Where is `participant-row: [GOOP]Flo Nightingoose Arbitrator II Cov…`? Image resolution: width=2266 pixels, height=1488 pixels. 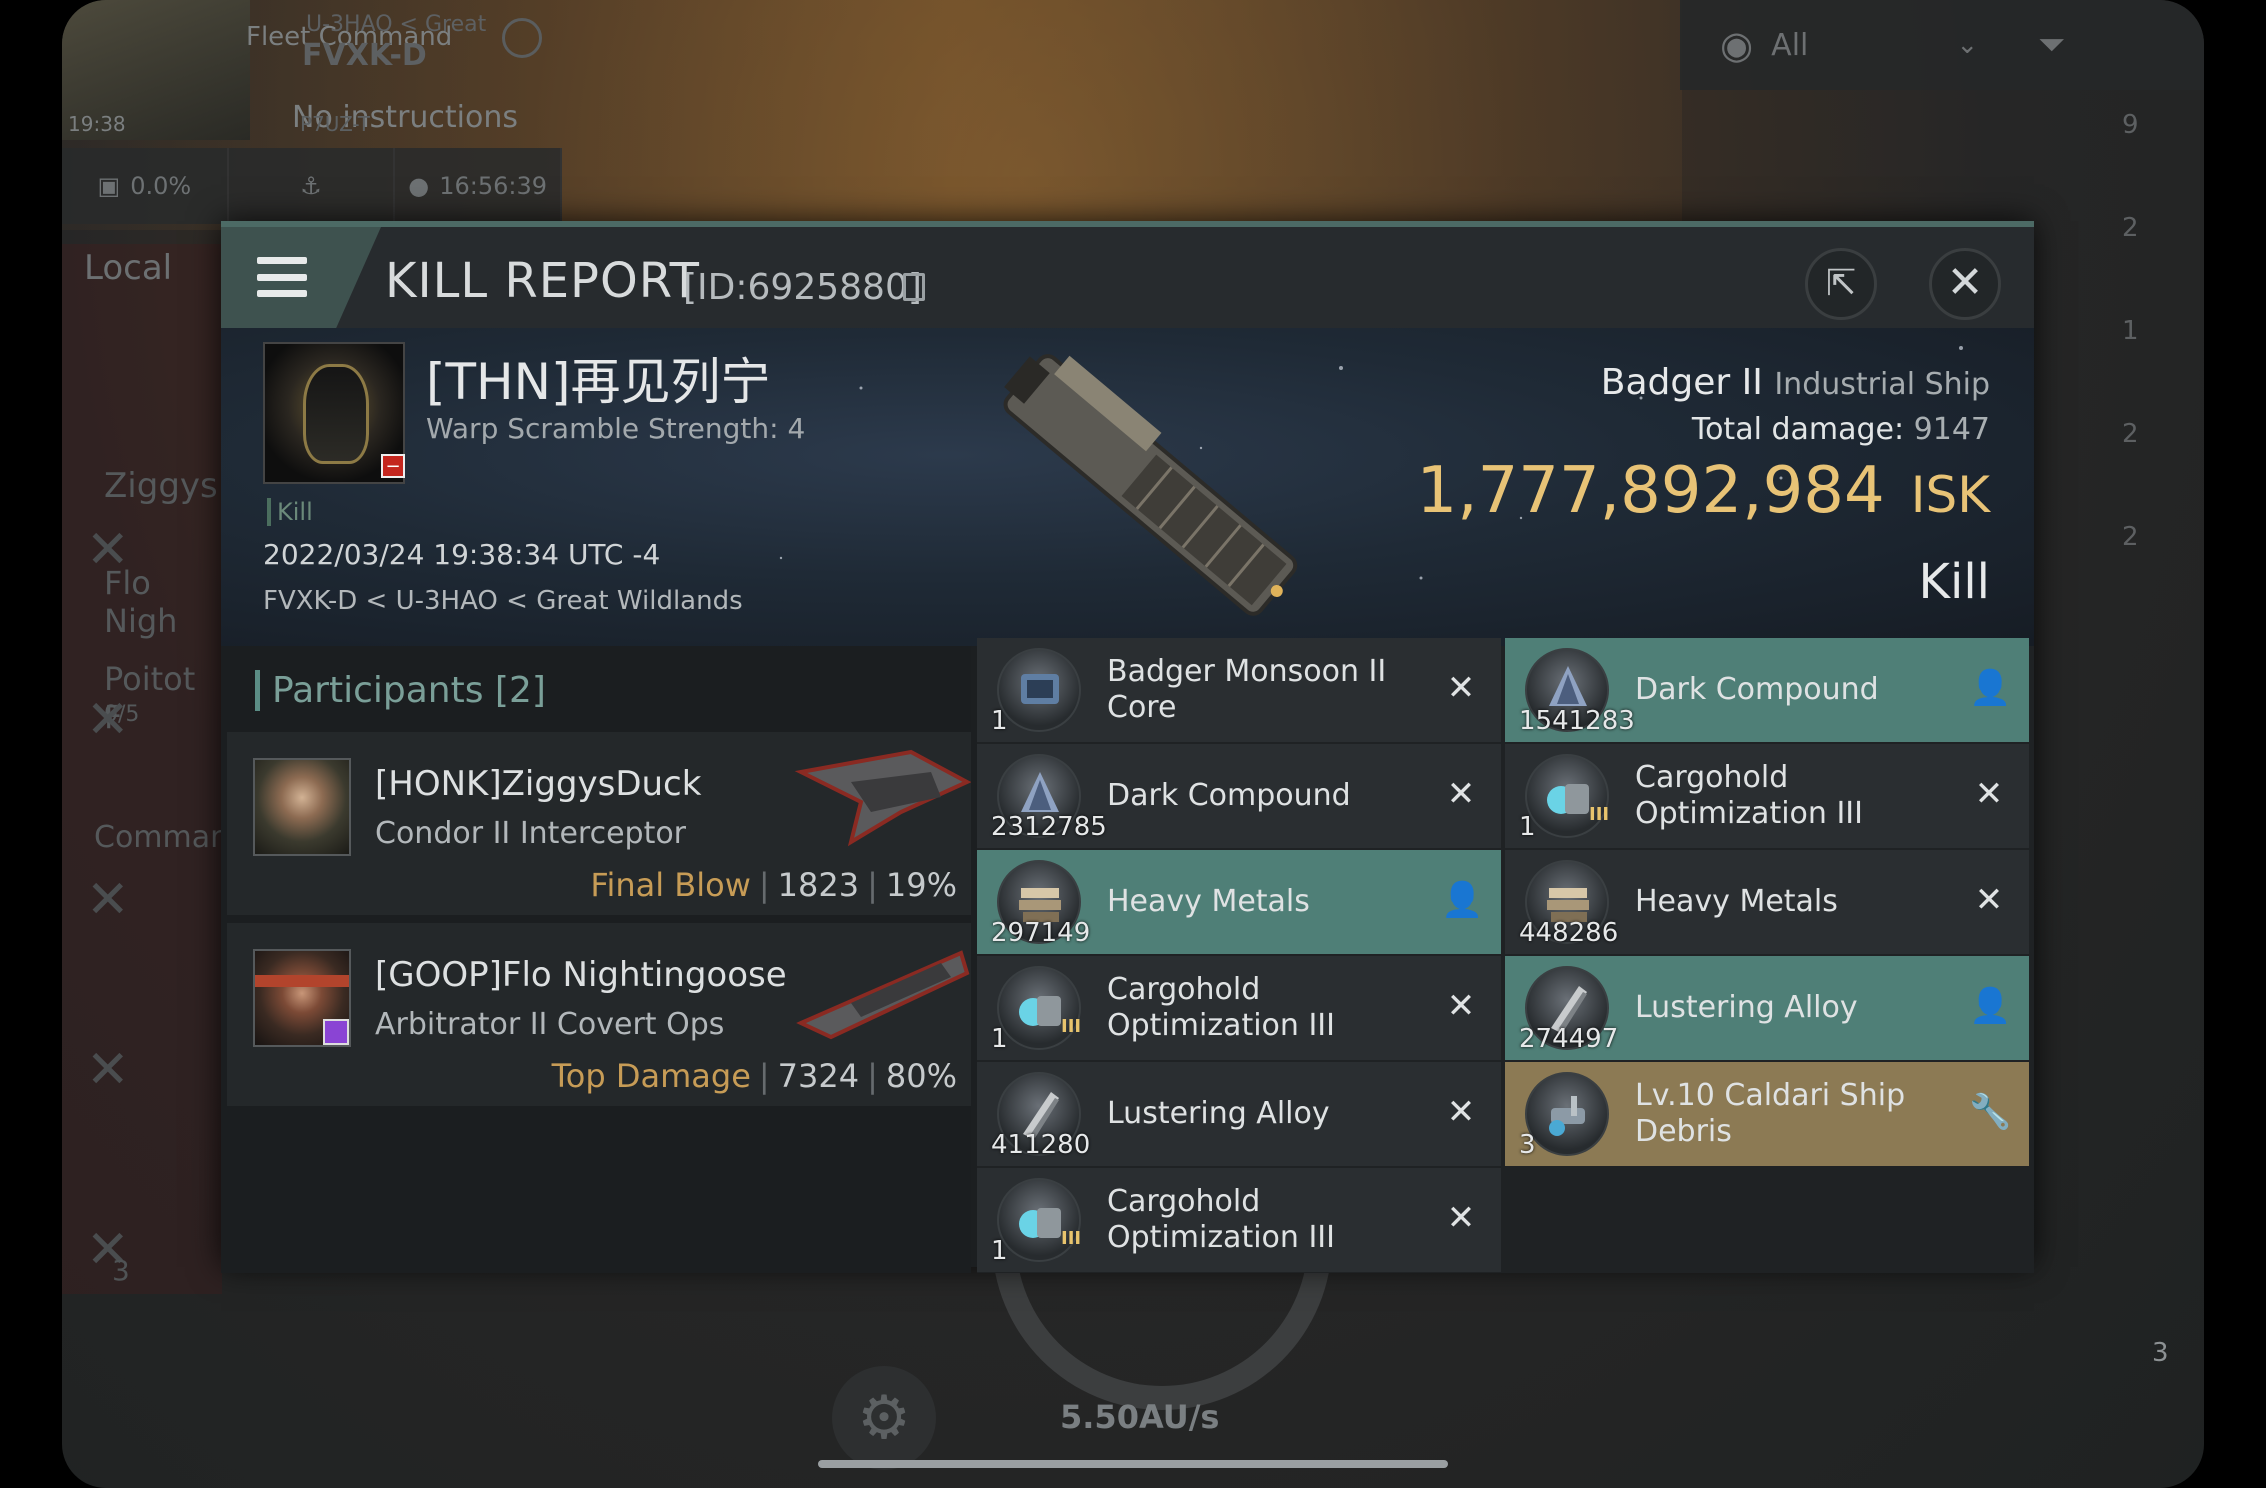 participant-row: [GOOP]Flo Nightingoose Arbitrator II Cov… is located at coordinates (599, 1015).